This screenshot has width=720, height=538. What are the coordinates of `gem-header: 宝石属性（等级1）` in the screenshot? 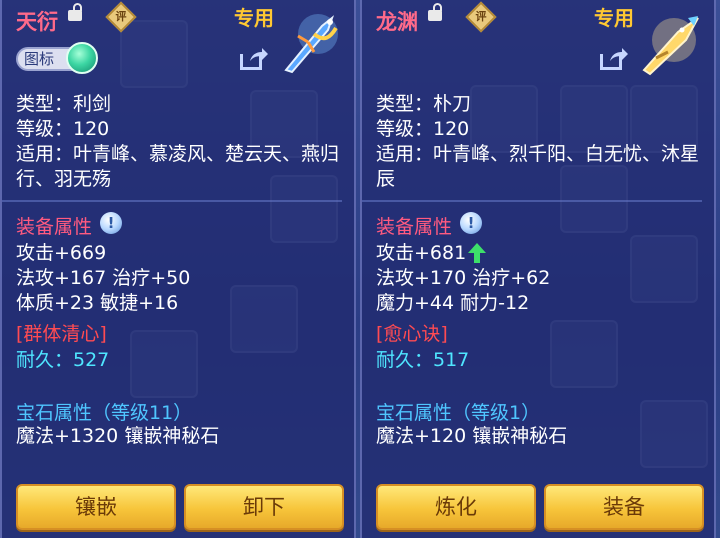 It's located at (458, 413).